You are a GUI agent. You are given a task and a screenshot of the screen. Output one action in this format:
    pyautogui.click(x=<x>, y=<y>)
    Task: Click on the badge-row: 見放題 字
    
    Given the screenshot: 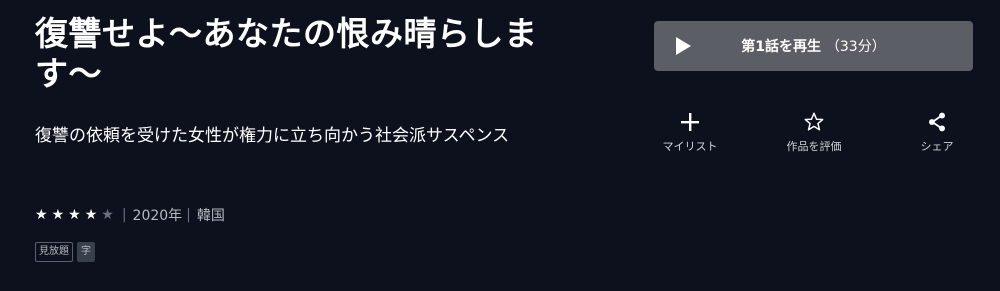 What is the action you would take?
    pyautogui.click(x=65, y=252)
    